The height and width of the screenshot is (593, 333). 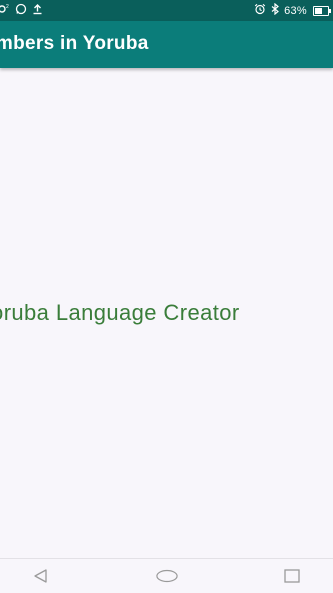 I want to click on app-bar: Numbers in Yoruba, so click(x=166, y=44).